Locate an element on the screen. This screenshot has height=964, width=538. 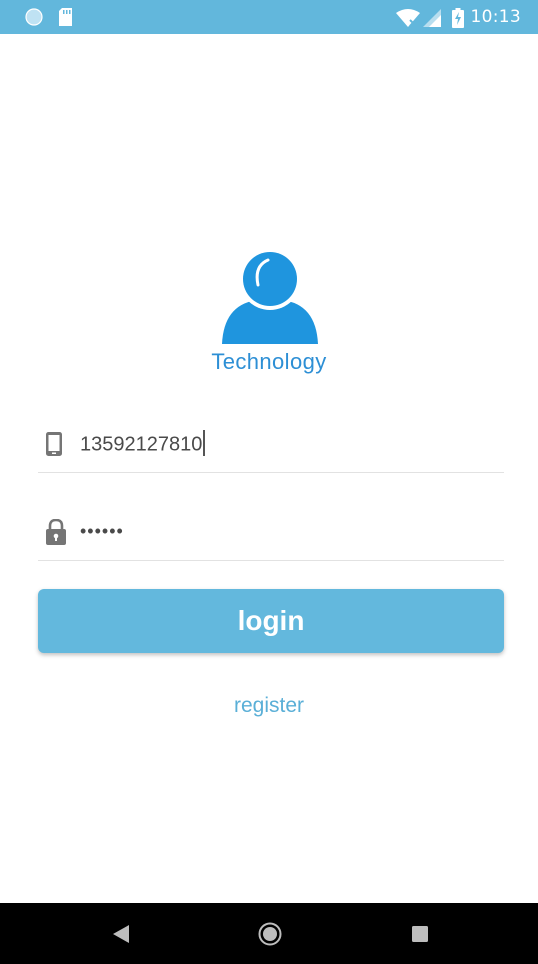
clock: 10:13 is located at coordinates (495, 17).